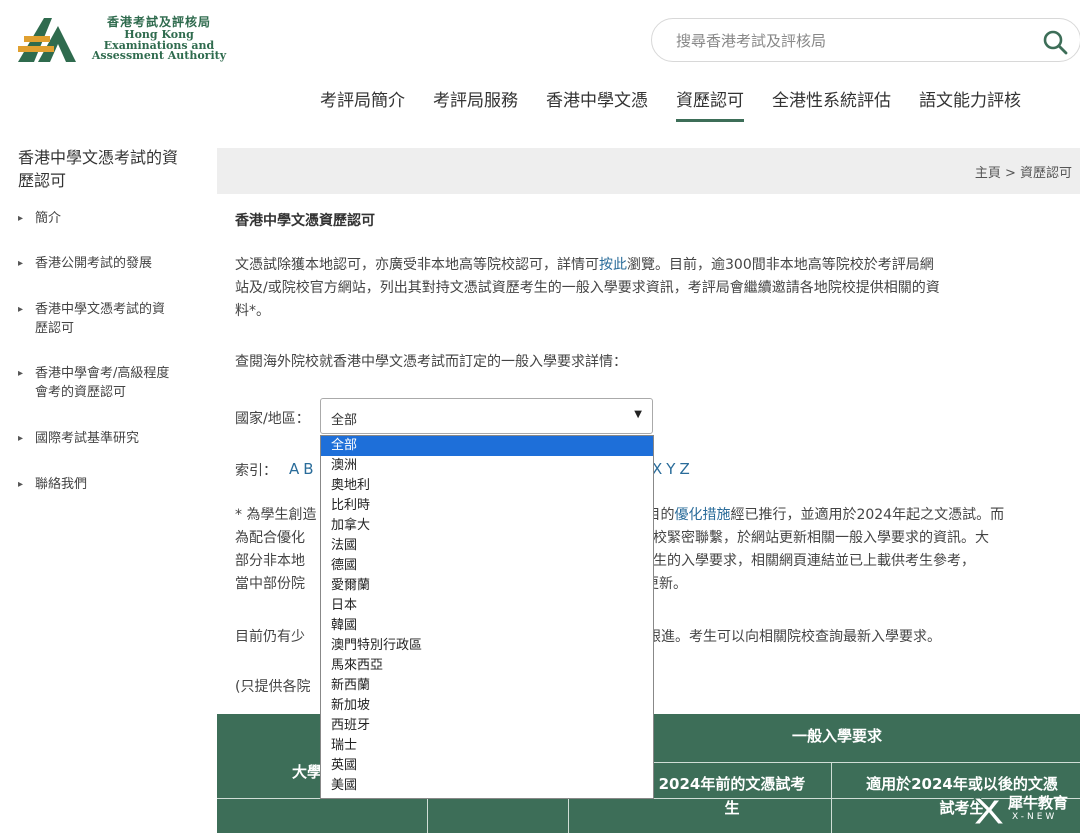 The image size is (1080, 833). What do you see at coordinates (344, 420) in the screenshot?
I see `region-select-value: 全部` at bounding box center [344, 420].